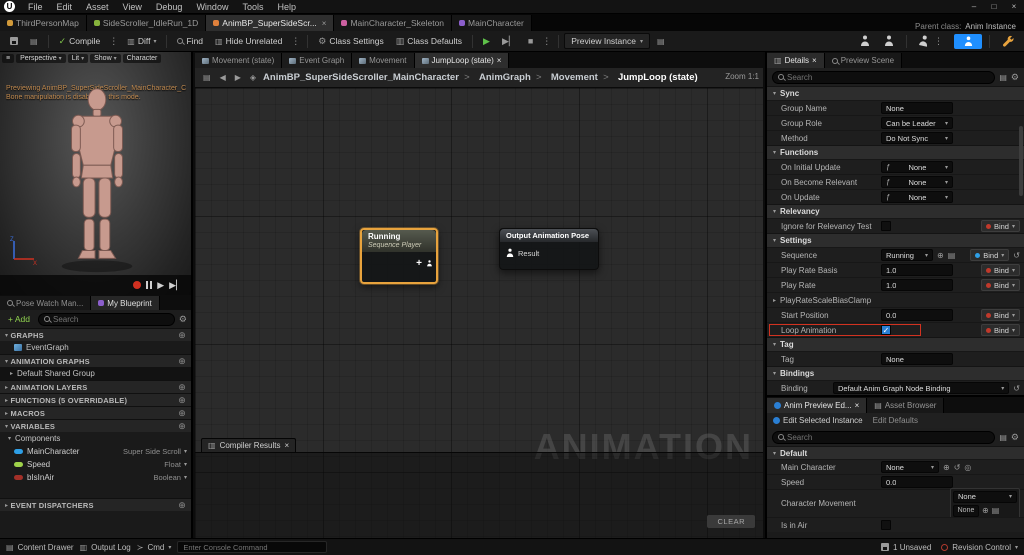 This screenshot has width=1024, height=555. Describe the element at coordinates (125, 303) in the screenshot. I see `tab-my-blueprint: My Blueprint` at that location.